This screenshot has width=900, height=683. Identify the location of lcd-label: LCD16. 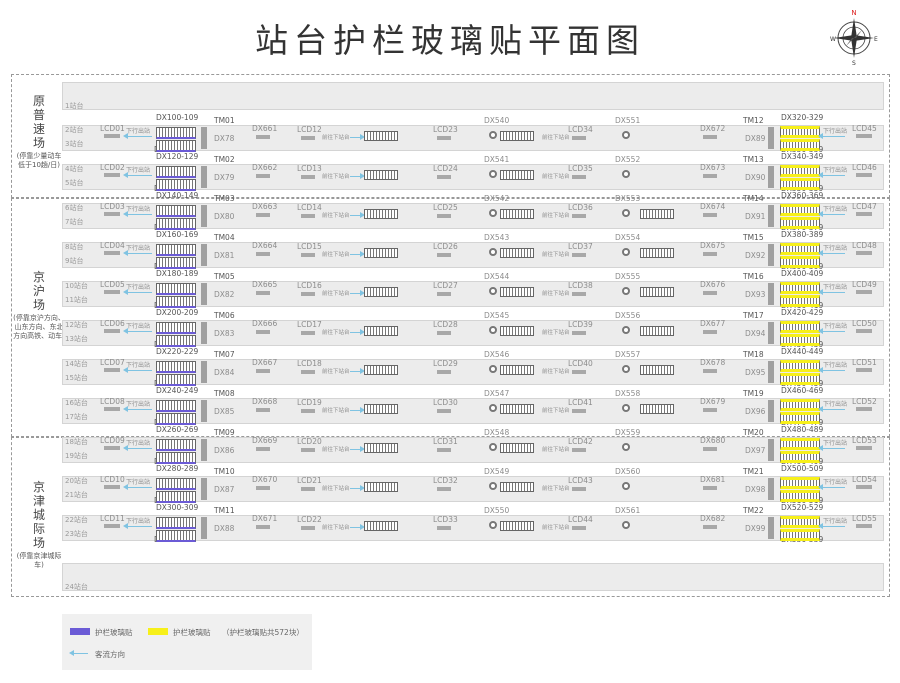
(309, 285).